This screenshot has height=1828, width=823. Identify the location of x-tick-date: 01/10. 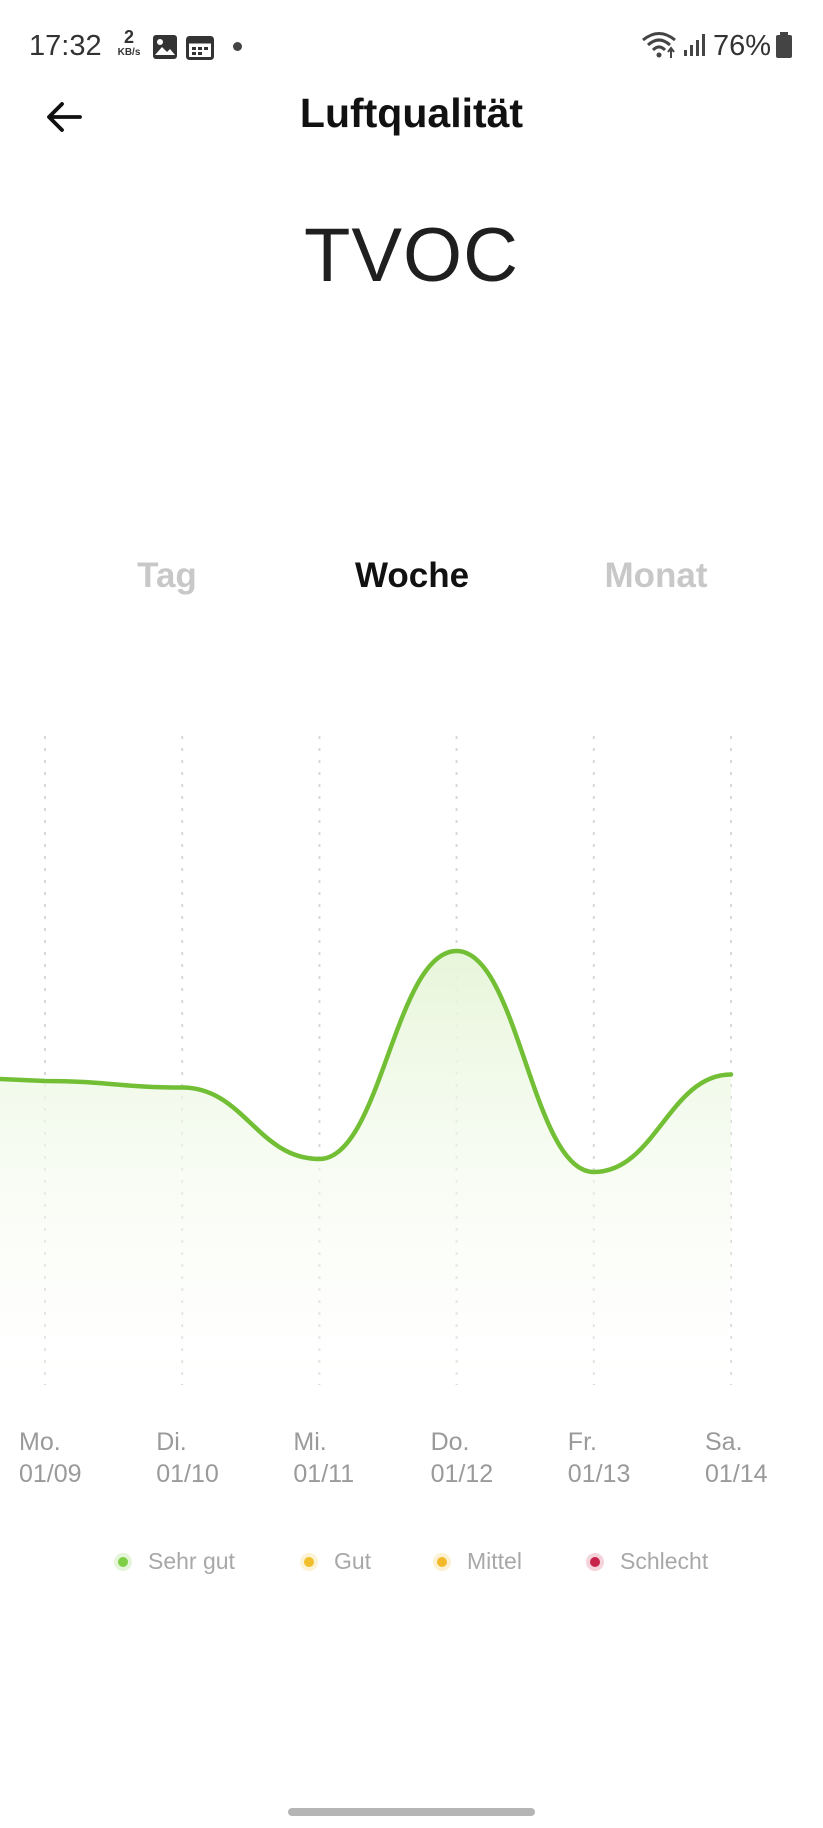
(187, 1474).